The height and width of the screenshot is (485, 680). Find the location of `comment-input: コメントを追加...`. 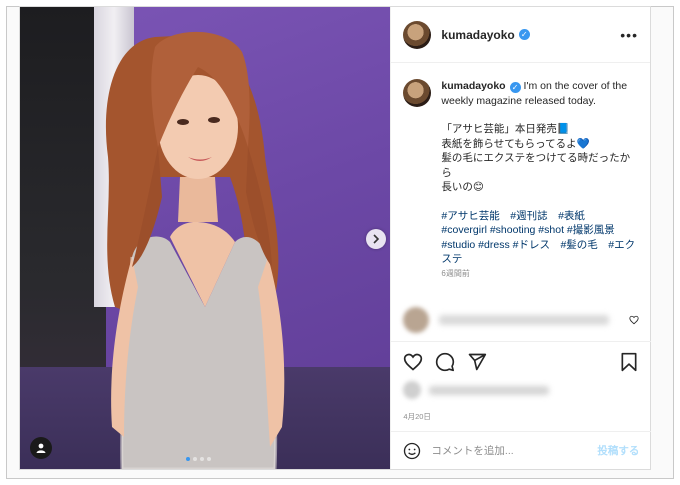

comment-input: コメントを追加... is located at coordinates (472, 450).